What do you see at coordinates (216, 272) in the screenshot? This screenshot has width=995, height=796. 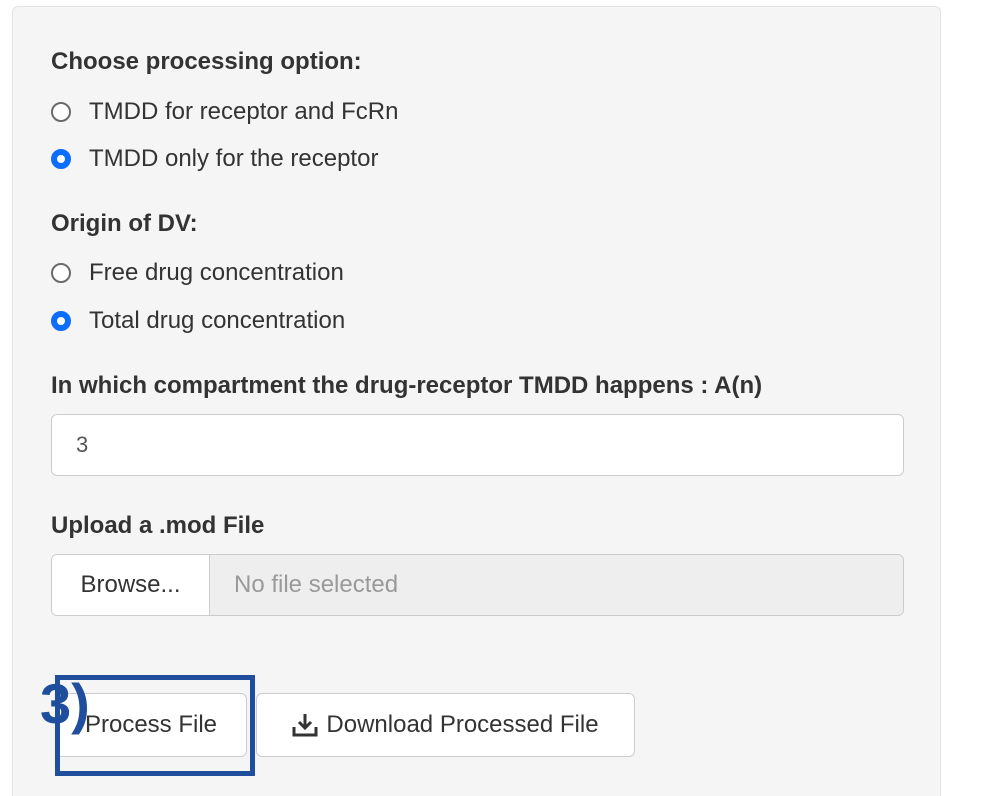 I see `radio-label: Free drug concentration` at bounding box center [216, 272].